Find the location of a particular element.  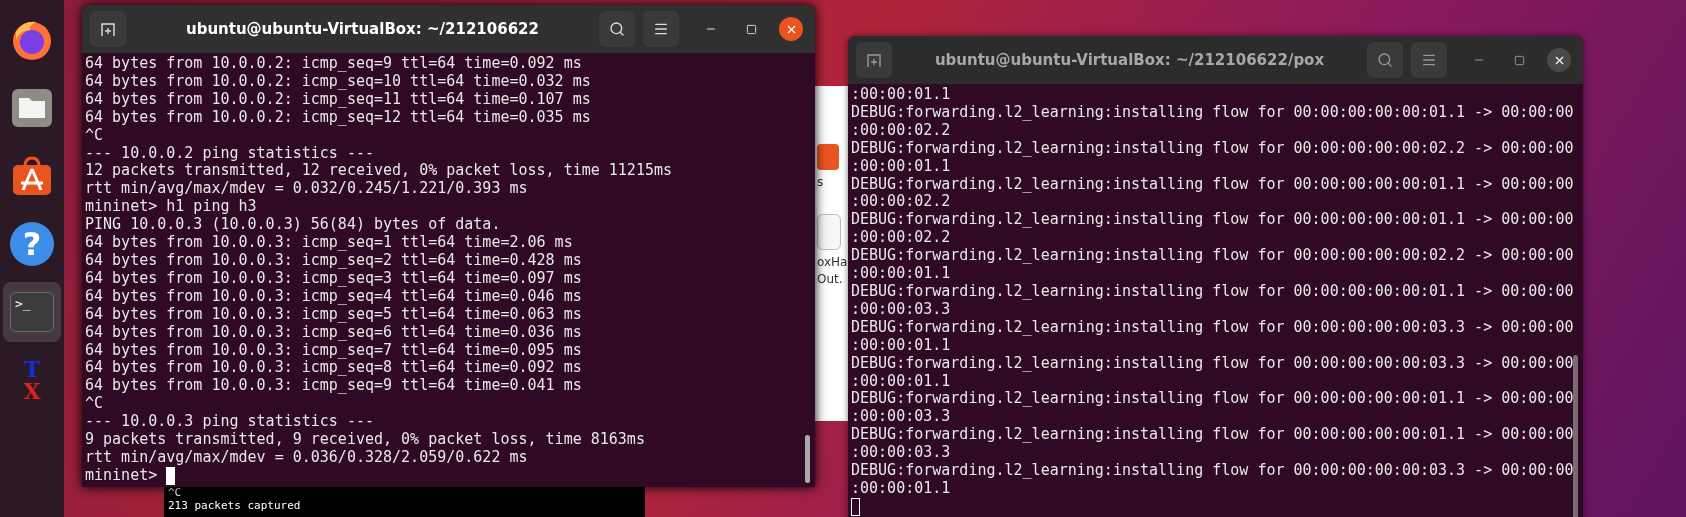

terminal-line: 12 packets transmitted, 12 received, 0% packet loss, time 11215ms is located at coordinates (378, 171).